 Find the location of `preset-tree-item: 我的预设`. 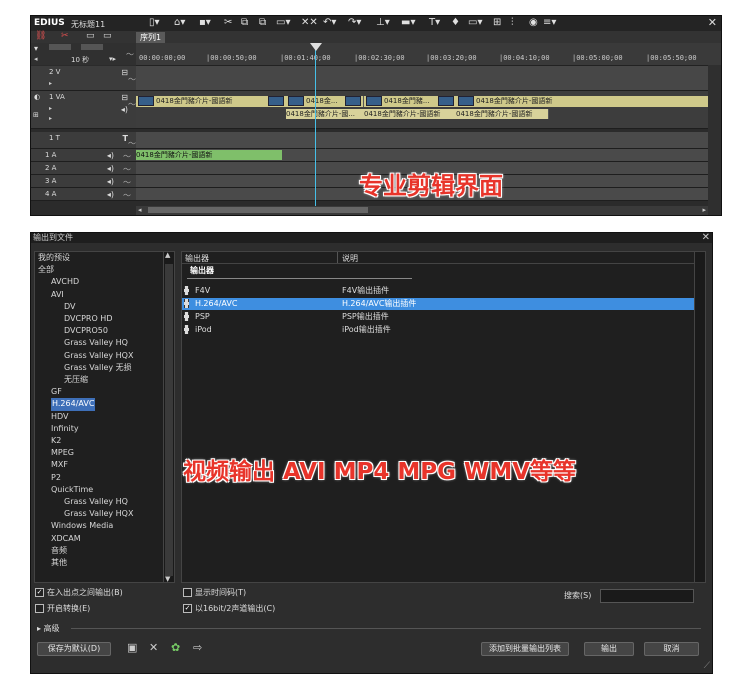

preset-tree-item: 我的预设 is located at coordinates (99, 258).